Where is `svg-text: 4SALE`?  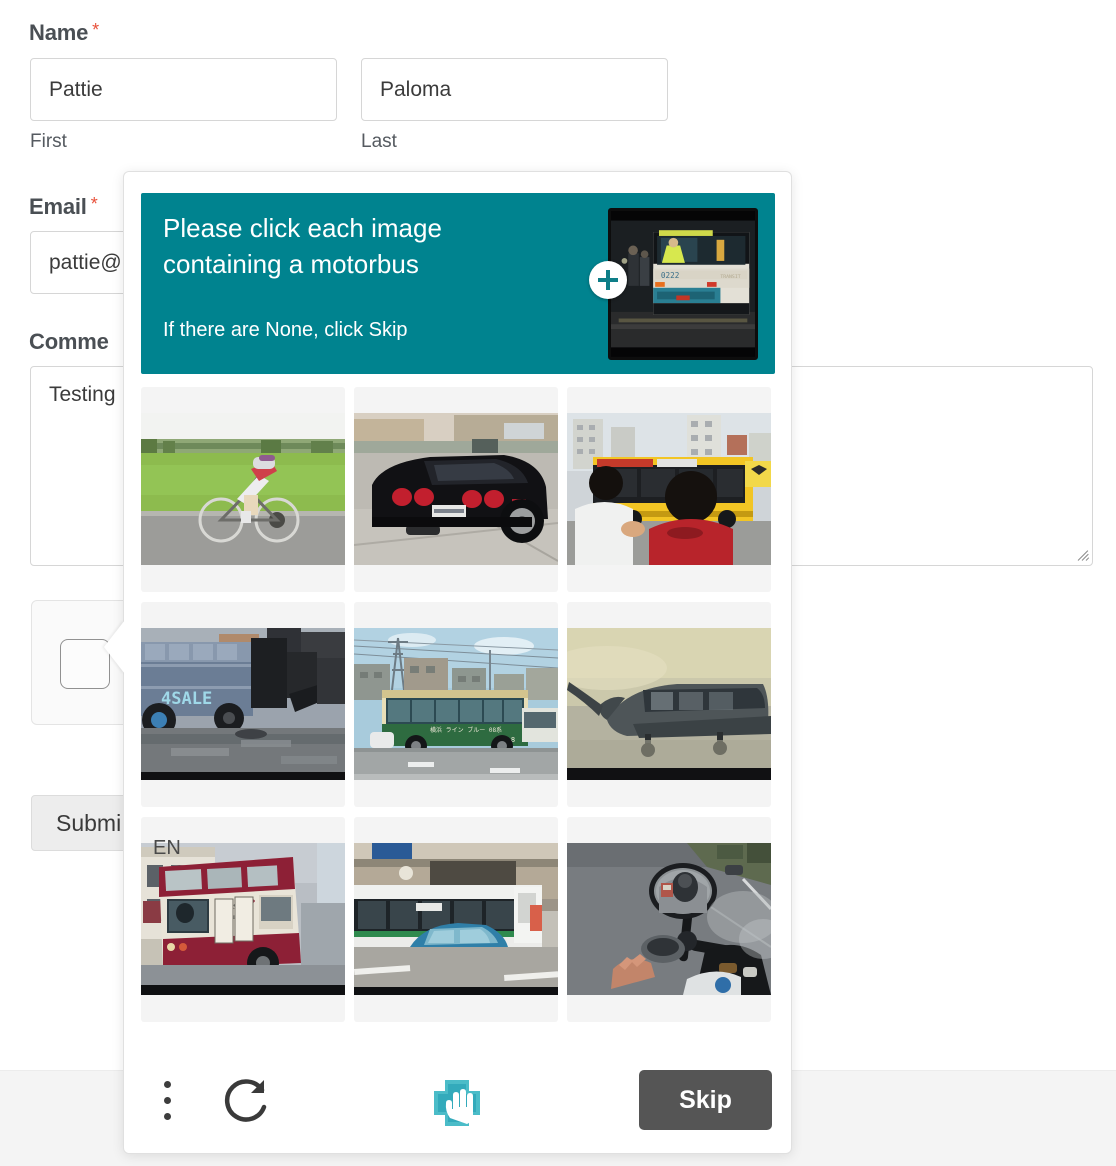
svg-text: 4SALE is located at coordinates (186, 699).